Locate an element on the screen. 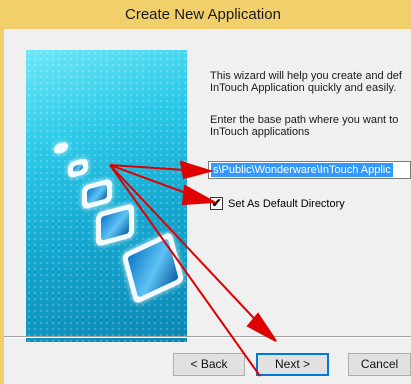 The height and width of the screenshot is (384, 411). annotation-arrowhead-next is located at coordinates (261, 327).